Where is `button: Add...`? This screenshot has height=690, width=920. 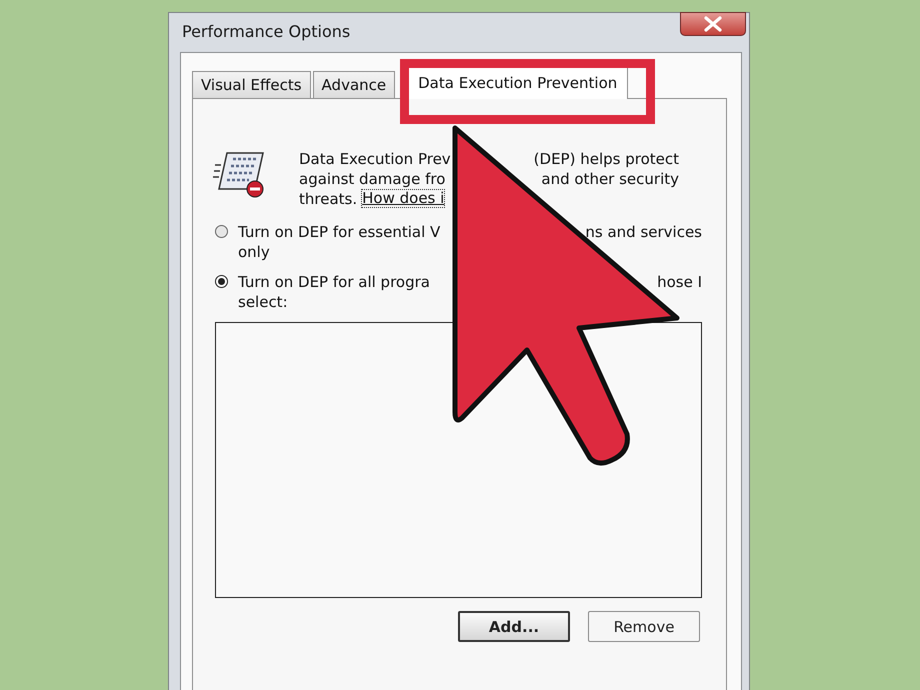
button: Add... is located at coordinates (514, 626).